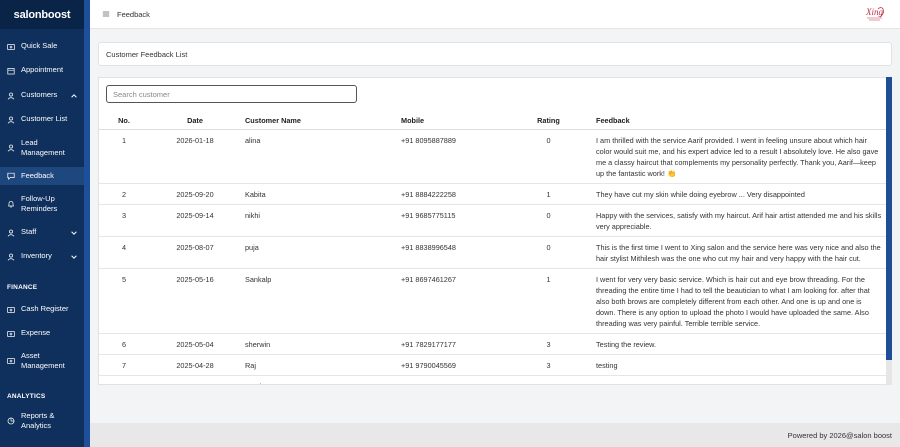  I want to click on cell-no: 2, so click(124, 194).